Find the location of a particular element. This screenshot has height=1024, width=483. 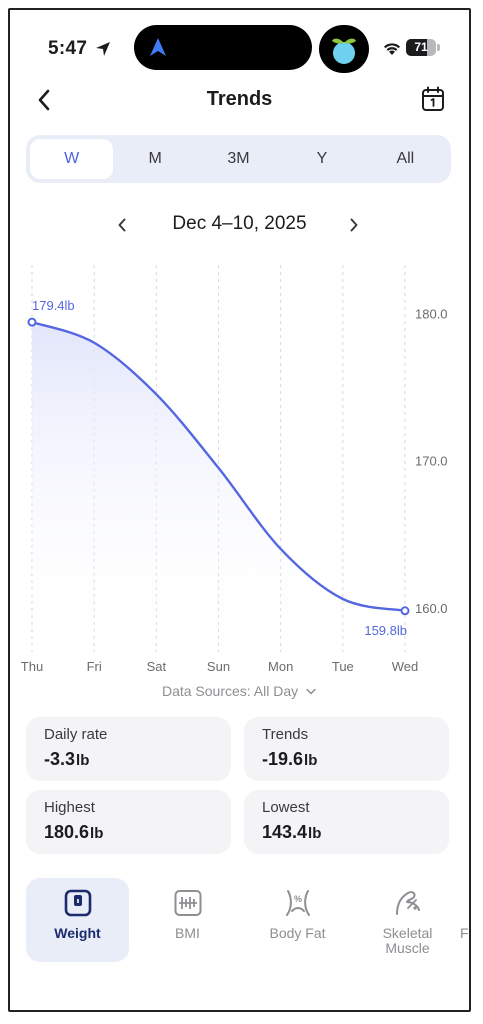

lowest-number: 143.4 is located at coordinates (285, 832).